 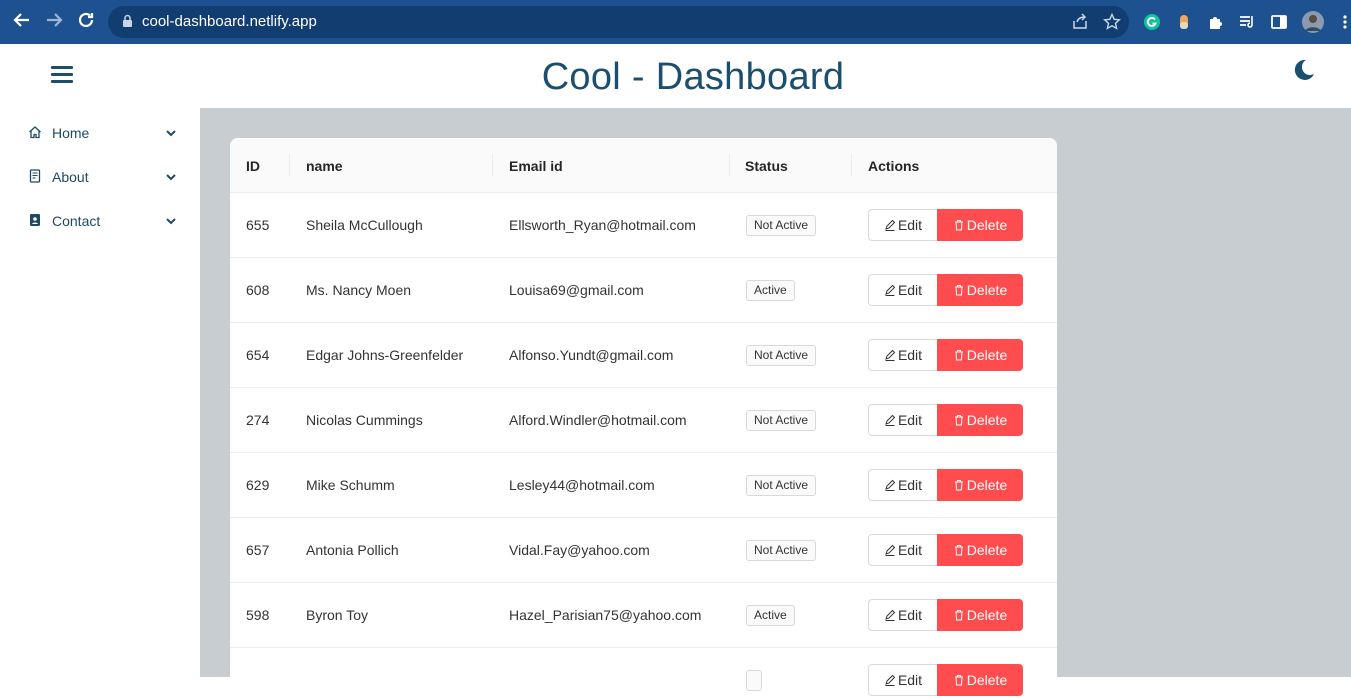 I want to click on sidebar-item-contact: Contact, so click(x=100, y=220).